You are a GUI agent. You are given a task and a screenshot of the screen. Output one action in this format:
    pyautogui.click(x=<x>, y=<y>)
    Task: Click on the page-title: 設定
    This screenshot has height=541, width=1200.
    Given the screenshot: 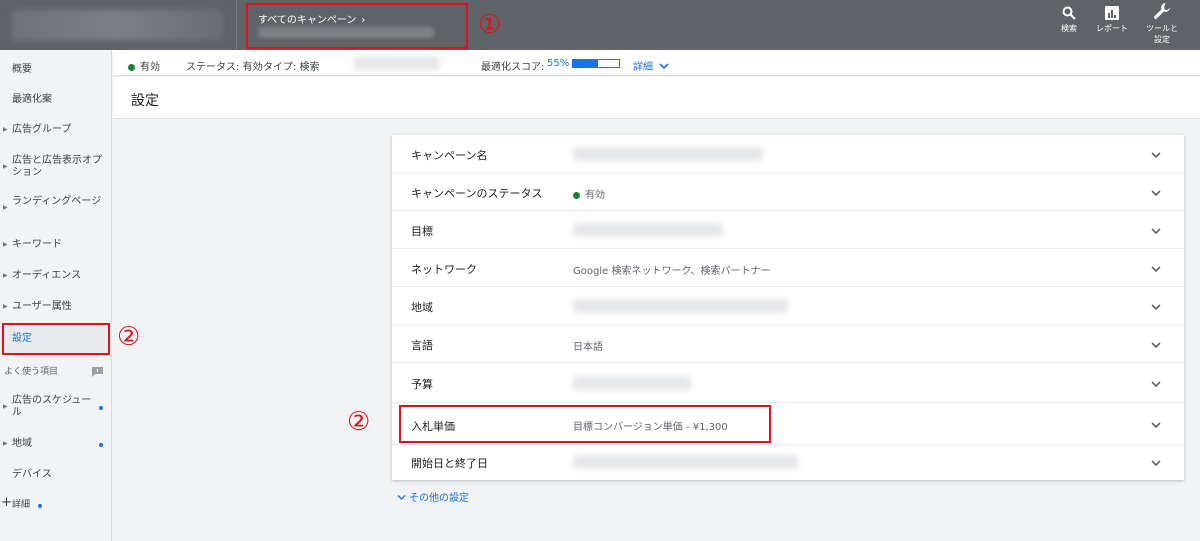 What is the action you would take?
    pyautogui.click(x=145, y=101)
    